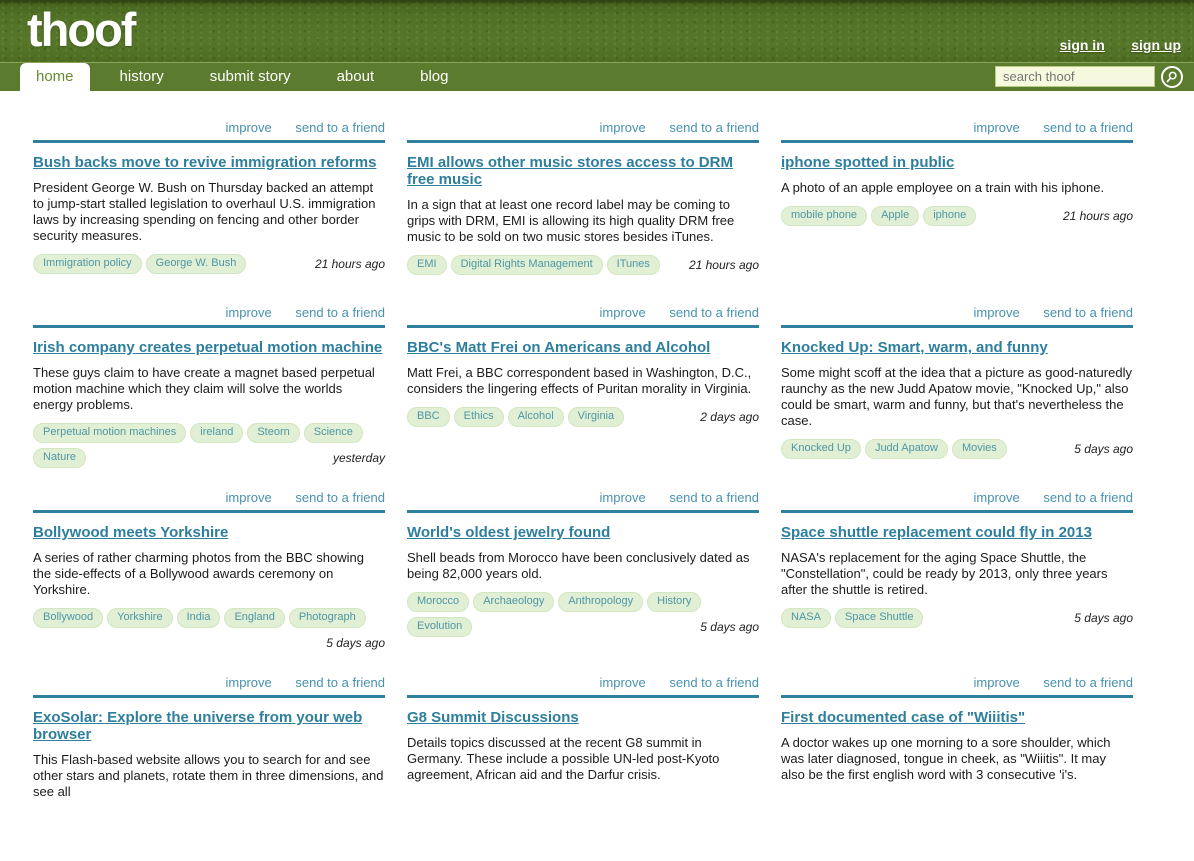 This screenshot has width=1194, height=861. Describe the element at coordinates (130, 532) in the screenshot. I see `story-title-link: Bollywood meets Yorkshire` at that location.